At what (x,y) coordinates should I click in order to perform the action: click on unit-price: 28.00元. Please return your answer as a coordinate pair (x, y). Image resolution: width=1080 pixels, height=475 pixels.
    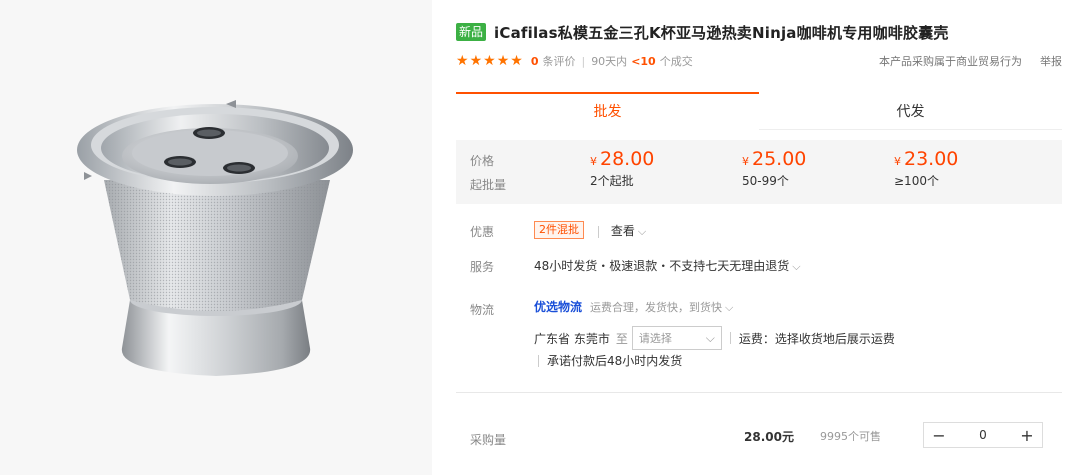
    Looking at the image, I should click on (769, 437).